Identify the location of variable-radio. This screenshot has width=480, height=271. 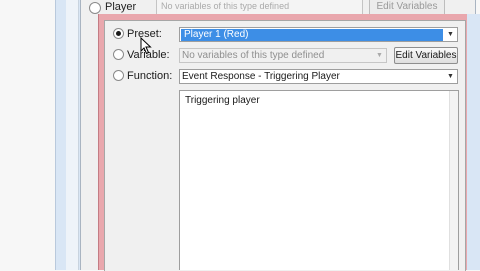
(118, 54).